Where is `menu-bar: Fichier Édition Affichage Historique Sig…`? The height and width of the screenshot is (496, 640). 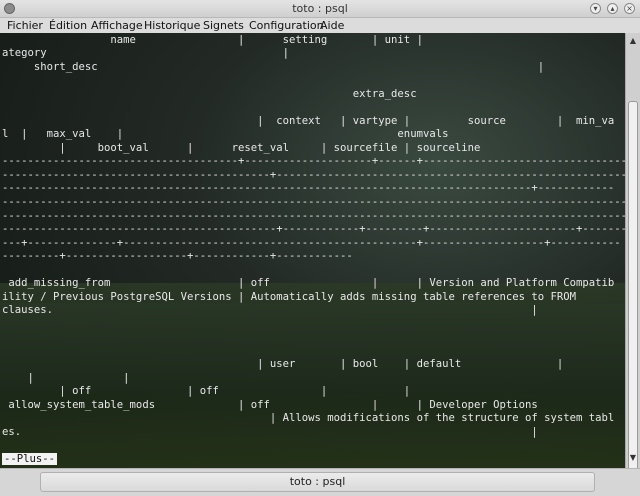
menu-bar: Fichier Édition Affichage Historique Sig… is located at coordinates (320, 26).